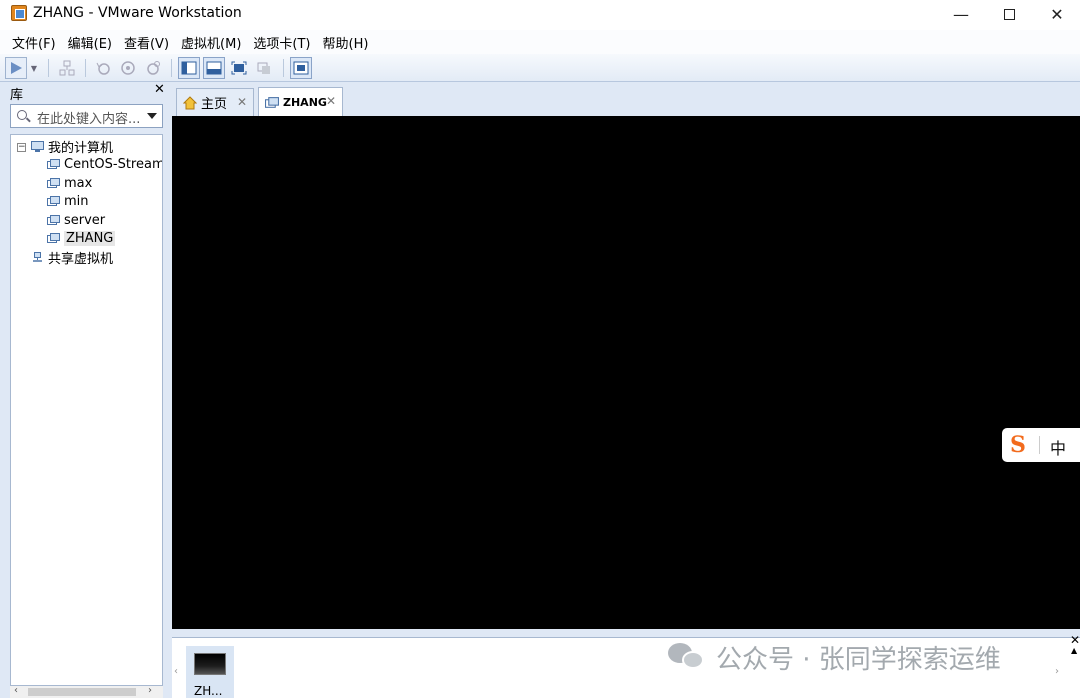 The width and height of the screenshot is (1080, 698). What do you see at coordinates (81, 148) in the screenshot?
I see `tree-item-label: 我的计算机` at bounding box center [81, 148].